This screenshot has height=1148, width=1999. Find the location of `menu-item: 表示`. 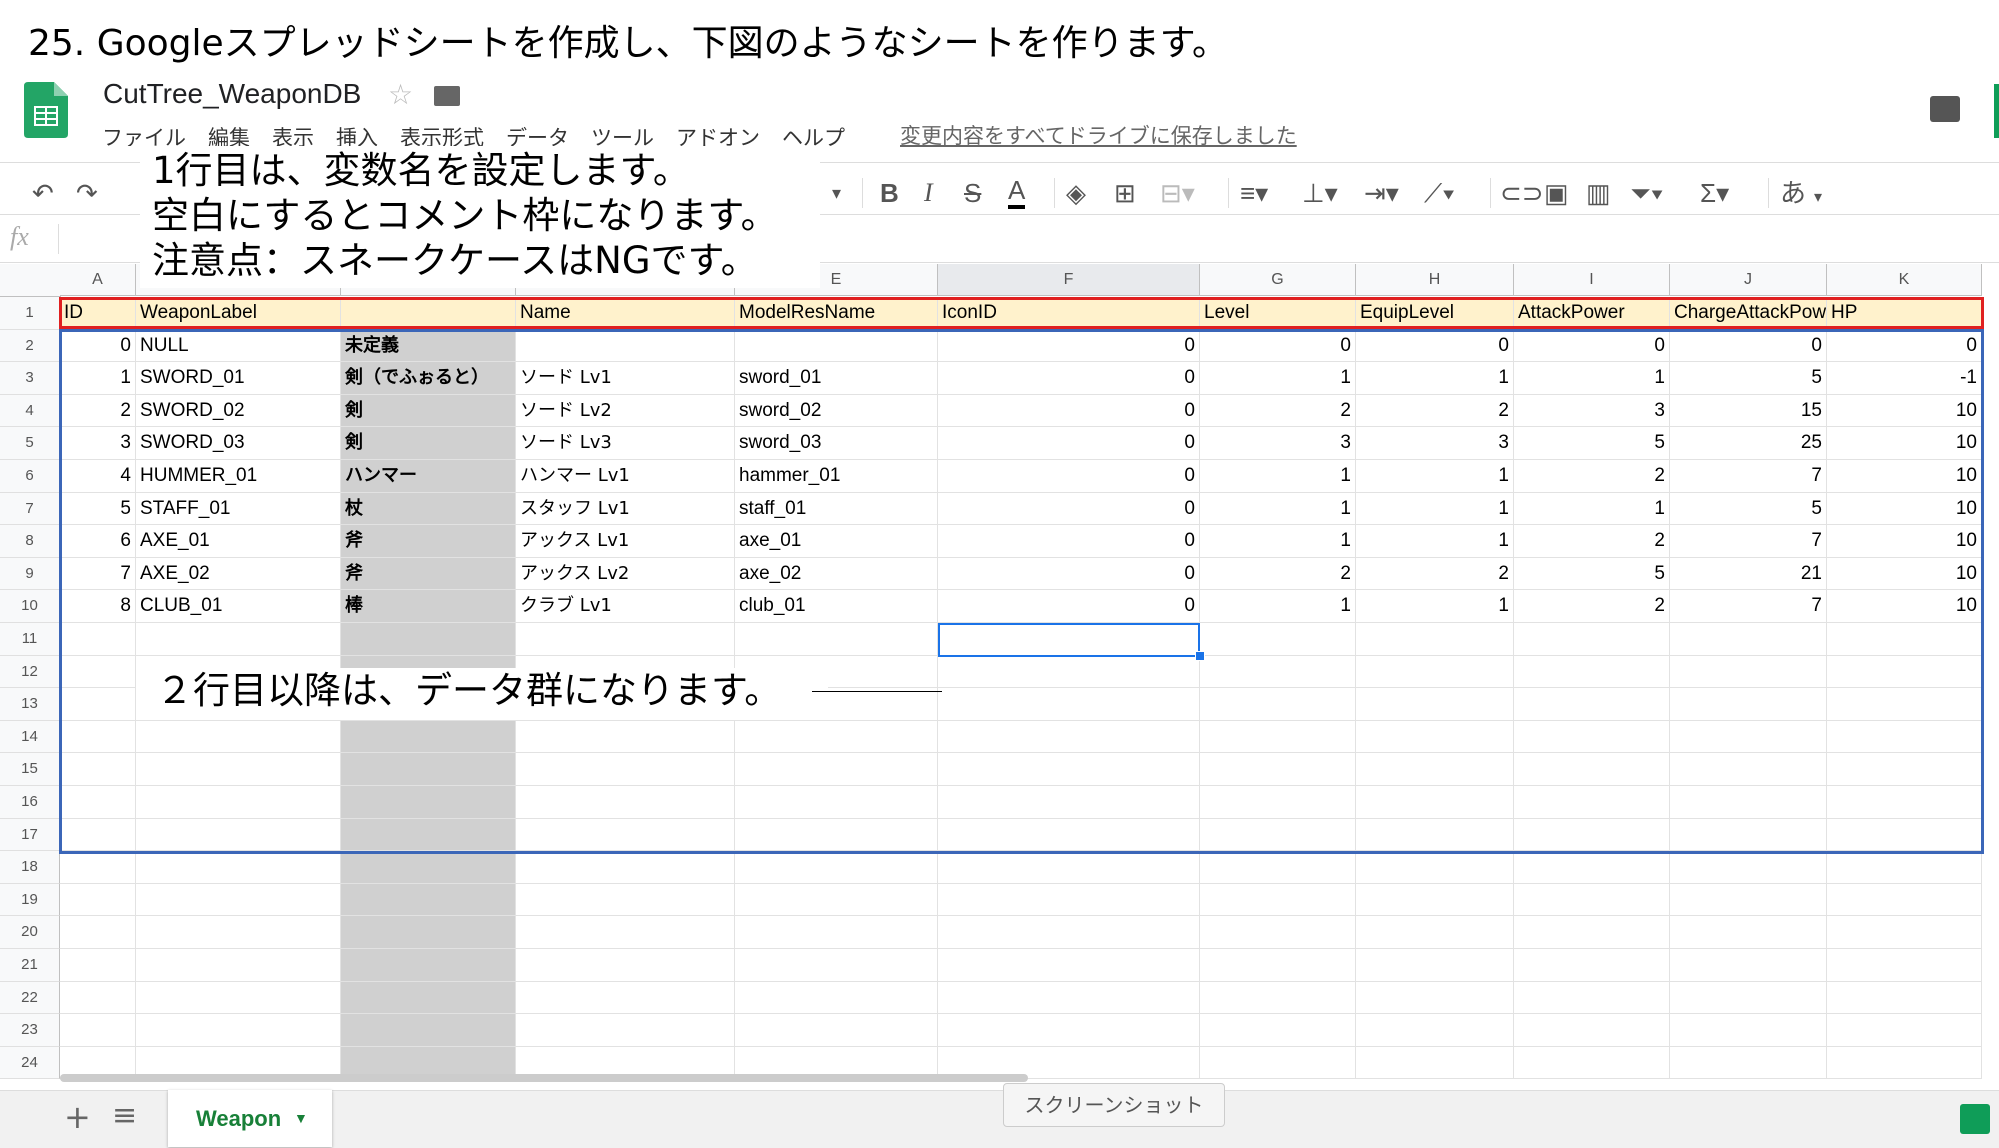

menu-item: 表示 is located at coordinates (293, 134).